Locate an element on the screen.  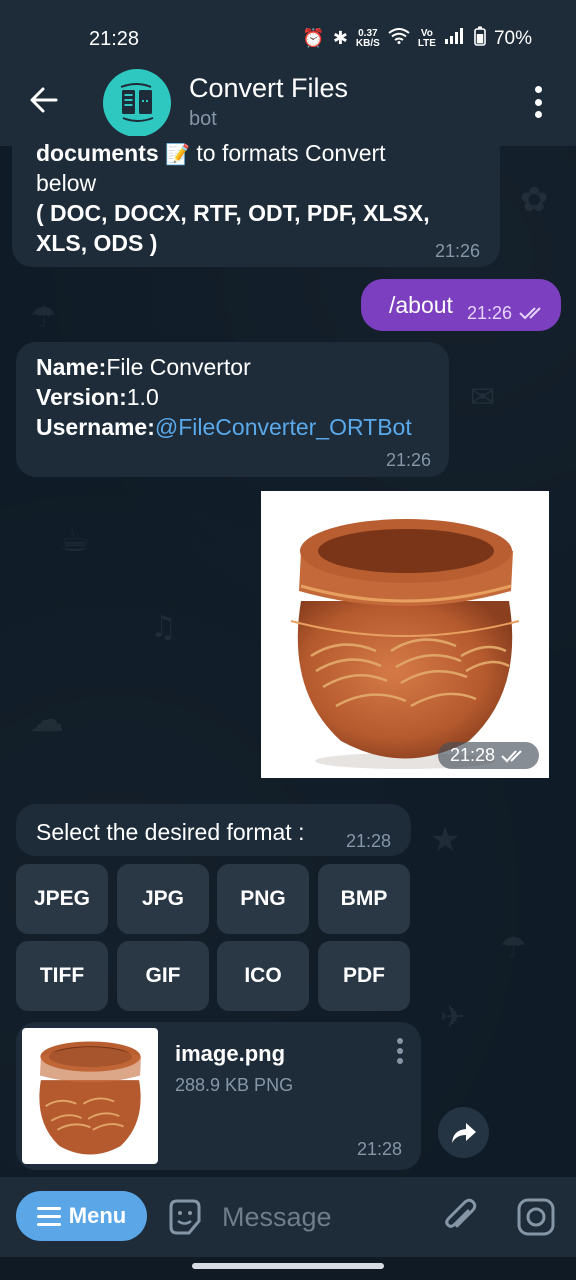
wifi-icon is located at coordinates (399, 38).